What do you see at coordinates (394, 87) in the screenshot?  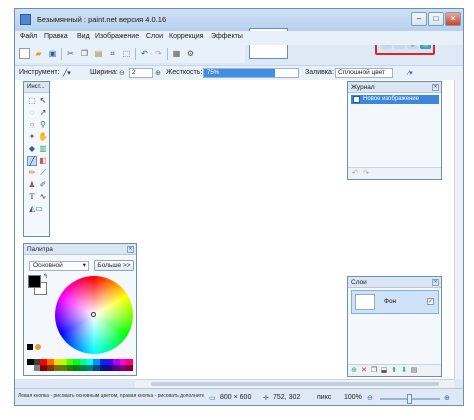 I see `history-panel-header: Журнал ✕` at bounding box center [394, 87].